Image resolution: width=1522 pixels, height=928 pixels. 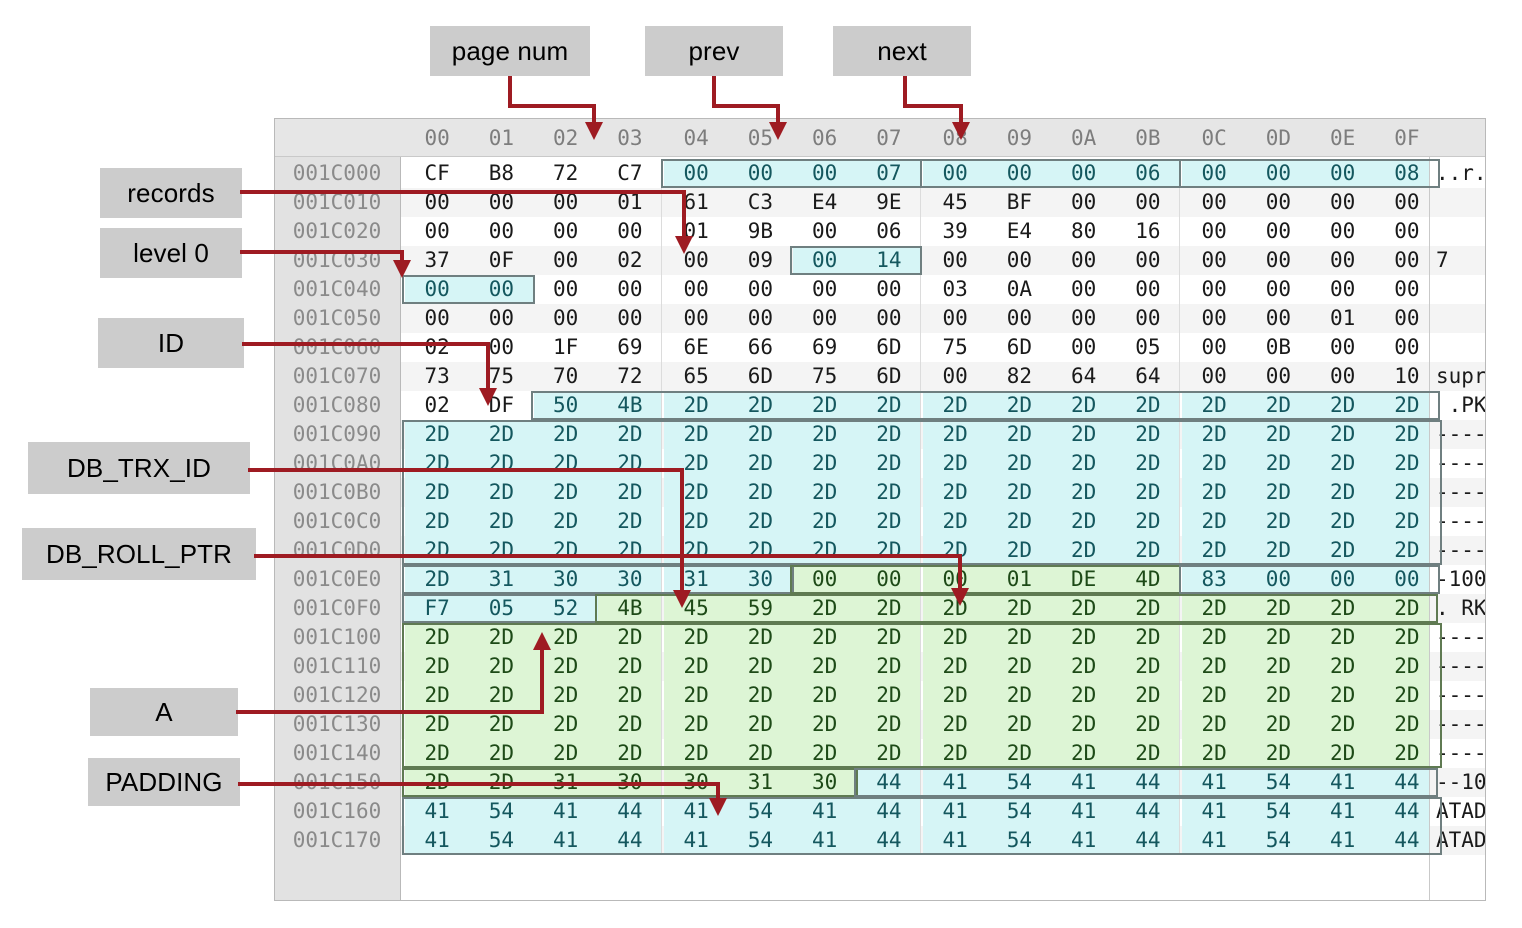 What do you see at coordinates (915, 521) in the screenshot?
I see `table-row: 2D 2D 2D 2D 2D 2D 2D 2D 2D 2D 2D 2D 2D 2D 2D 2D` at bounding box center [915, 521].